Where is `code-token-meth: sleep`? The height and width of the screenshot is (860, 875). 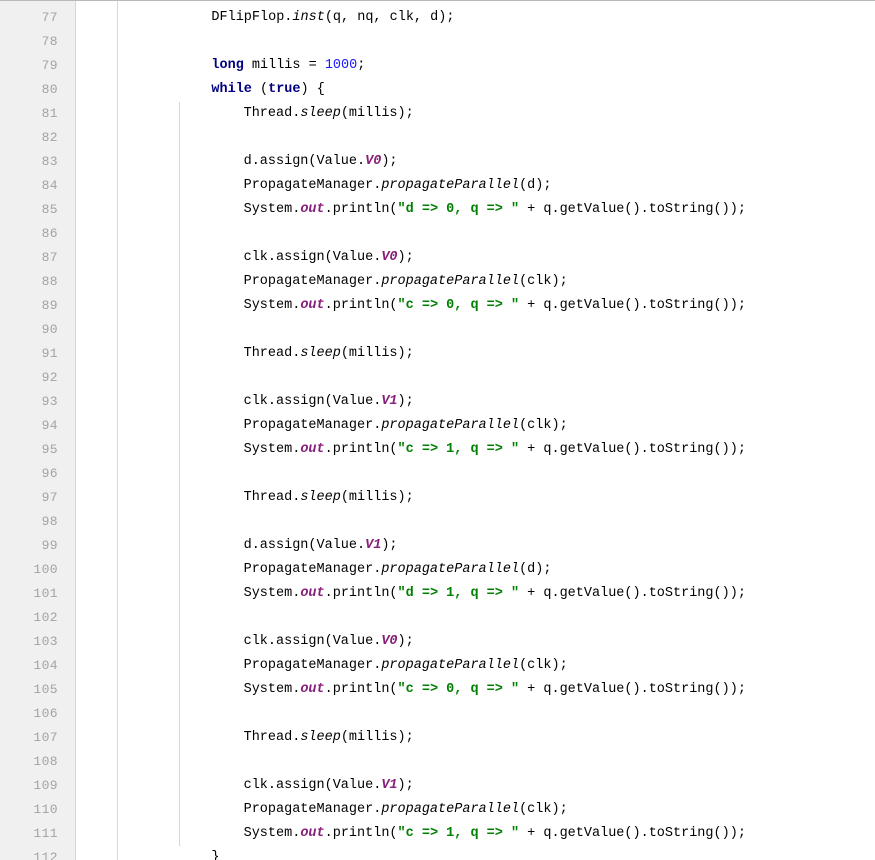
code-token-meth: sleep is located at coordinates (320, 497).